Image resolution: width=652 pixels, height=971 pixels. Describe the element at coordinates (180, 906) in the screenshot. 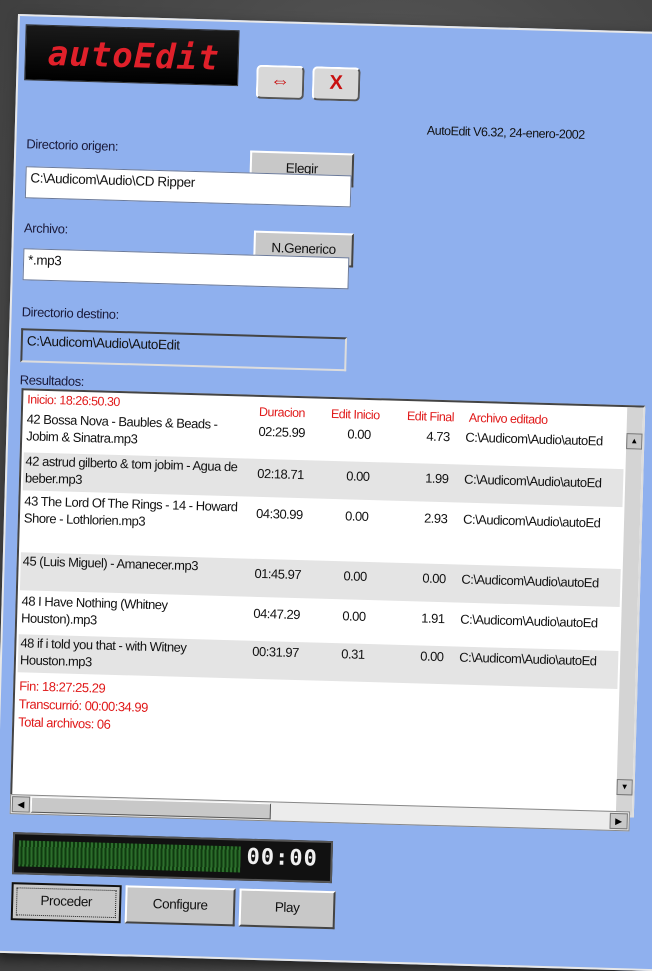

I see `configure-button: Configure` at that location.